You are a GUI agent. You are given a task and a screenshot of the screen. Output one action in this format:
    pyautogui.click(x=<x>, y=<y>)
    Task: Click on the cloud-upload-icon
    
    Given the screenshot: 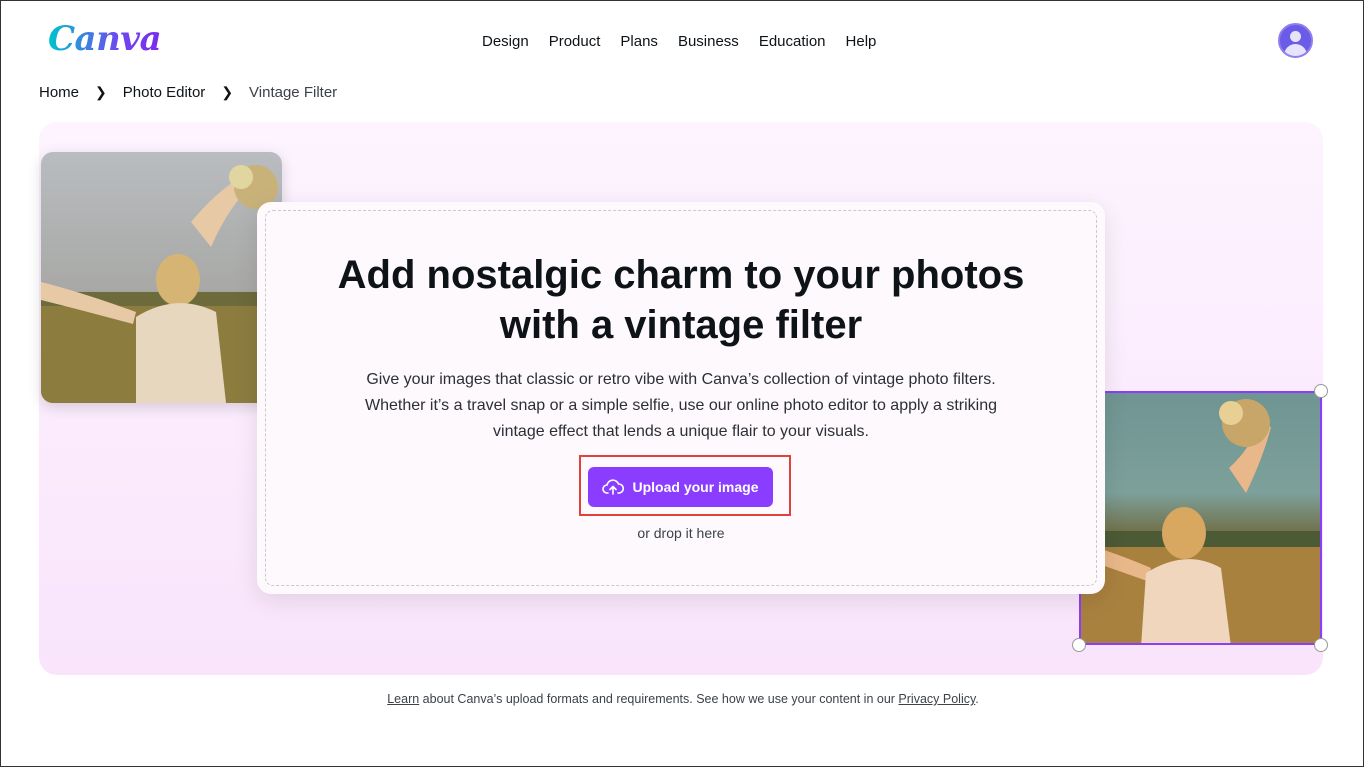 What is the action you would take?
    pyautogui.click(x=613, y=487)
    